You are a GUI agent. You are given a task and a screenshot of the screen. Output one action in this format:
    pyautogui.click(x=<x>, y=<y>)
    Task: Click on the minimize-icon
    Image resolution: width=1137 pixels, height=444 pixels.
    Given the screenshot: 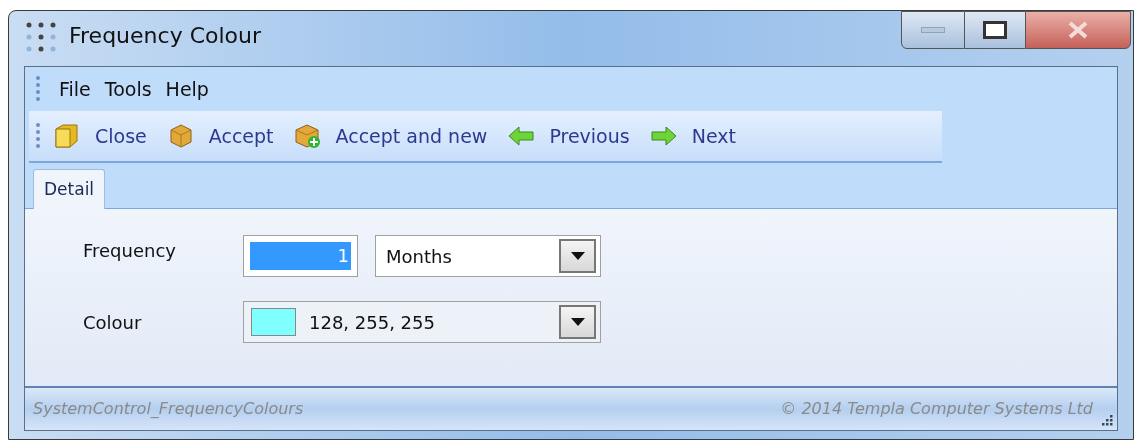 What is the action you would take?
    pyautogui.click(x=933, y=30)
    